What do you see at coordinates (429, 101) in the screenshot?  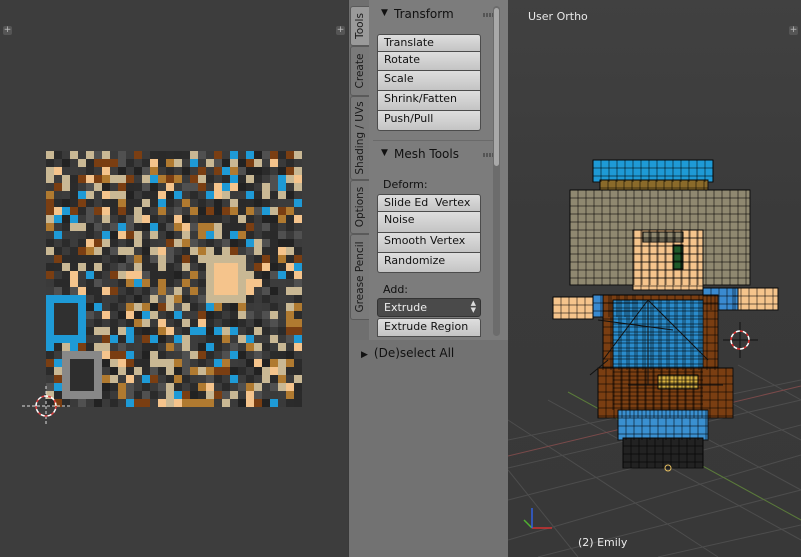 I see `shrink-fatten-button: Shrink/Fatten` at bounding box center [429, 101].